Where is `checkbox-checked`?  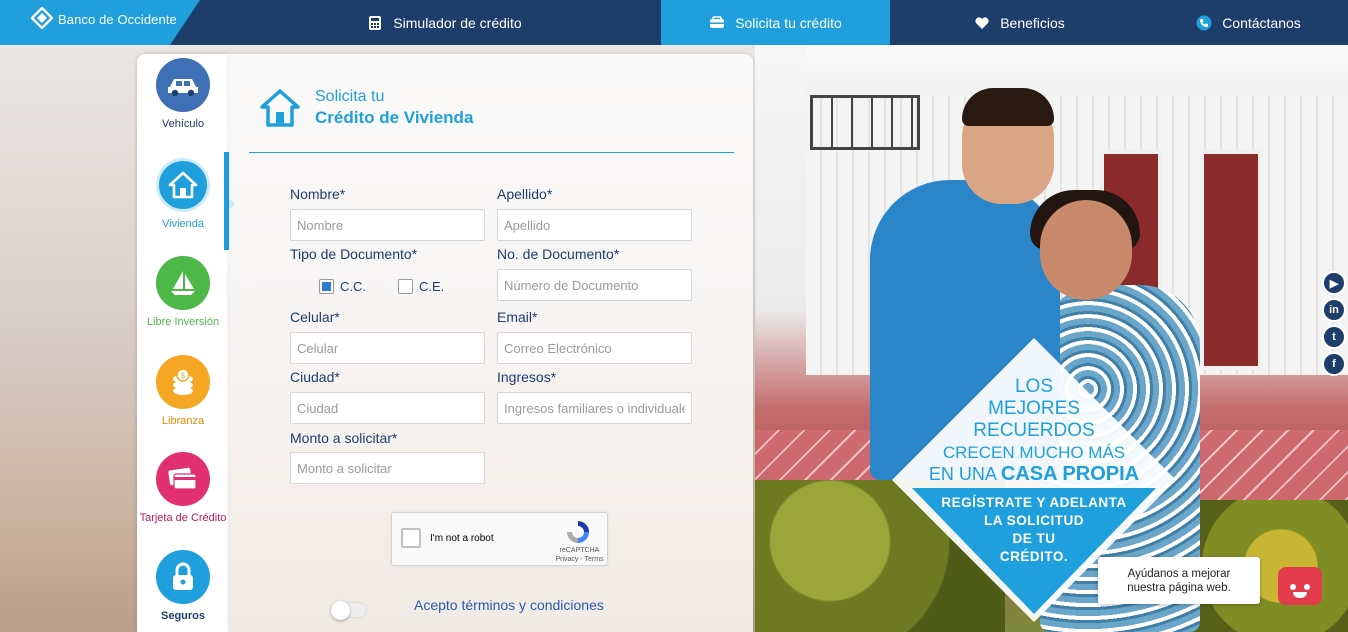 checkbox-checked is located at coordinates (326, 286).